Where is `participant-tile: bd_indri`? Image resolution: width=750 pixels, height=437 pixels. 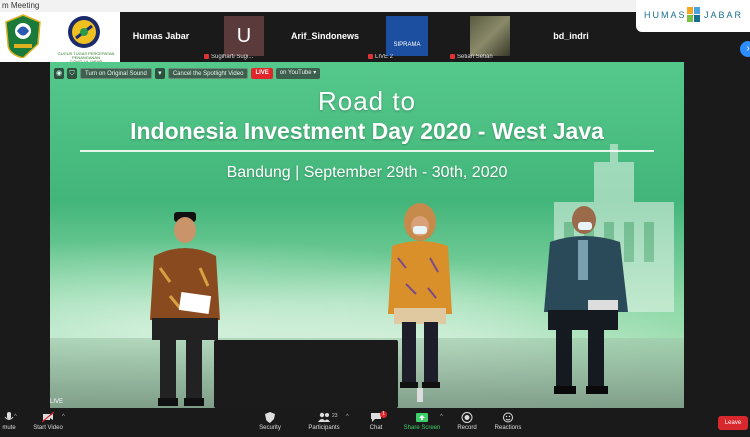
participant-tile: bd_indri is located at coordinates (571, 37).